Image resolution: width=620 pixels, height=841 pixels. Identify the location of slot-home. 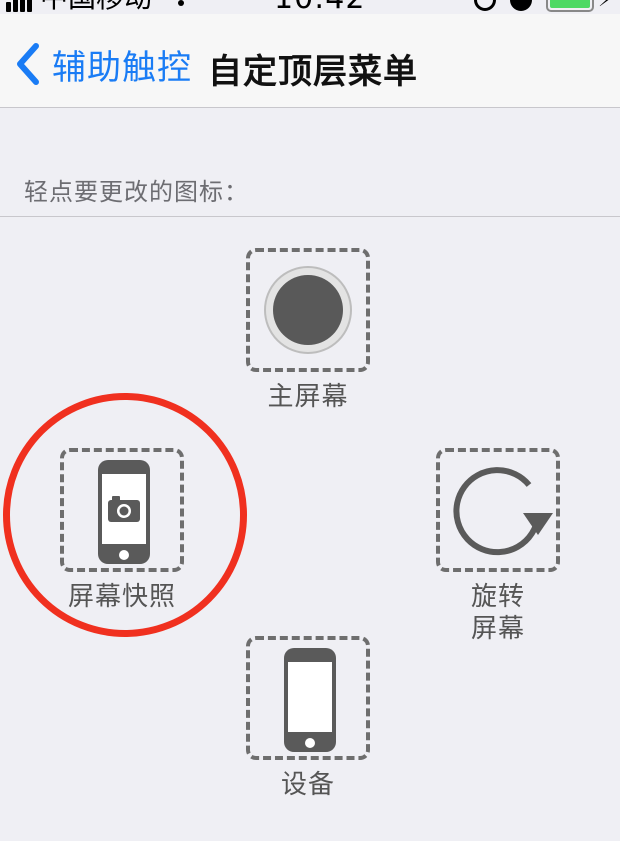
(308, 310).